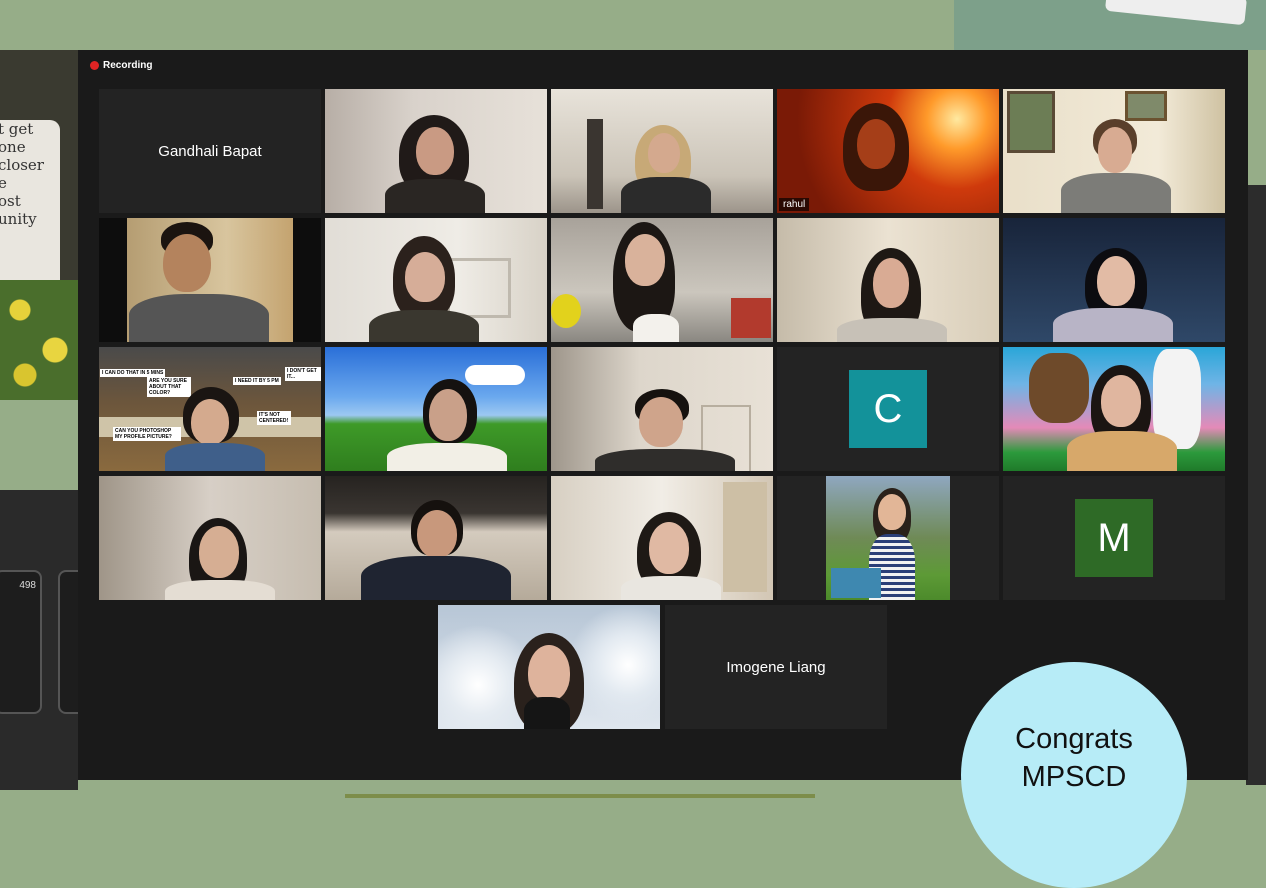  What do you see at coordinates (794, 204) in the screenshot?
I see `participant-name-tag: rahul` at bounding box center [794, 204].